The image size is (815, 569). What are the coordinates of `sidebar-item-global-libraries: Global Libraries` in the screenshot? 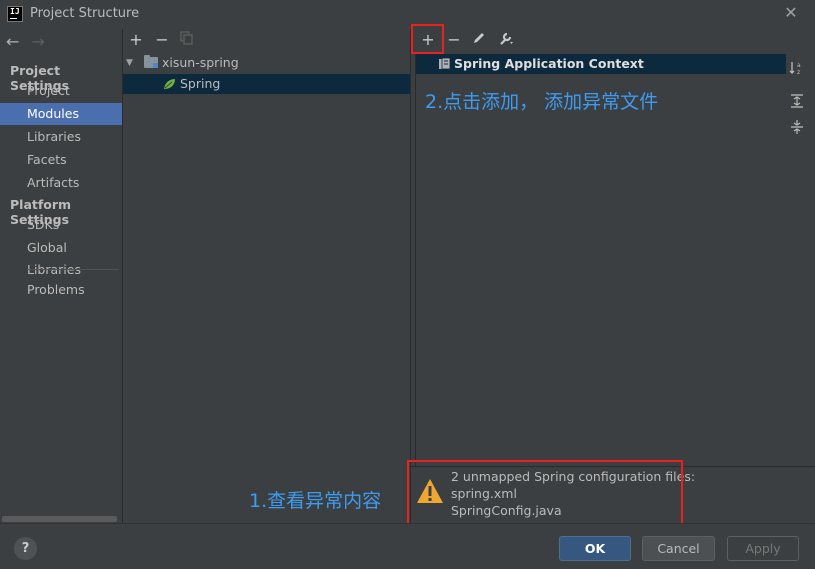 It's located at (61, 257).